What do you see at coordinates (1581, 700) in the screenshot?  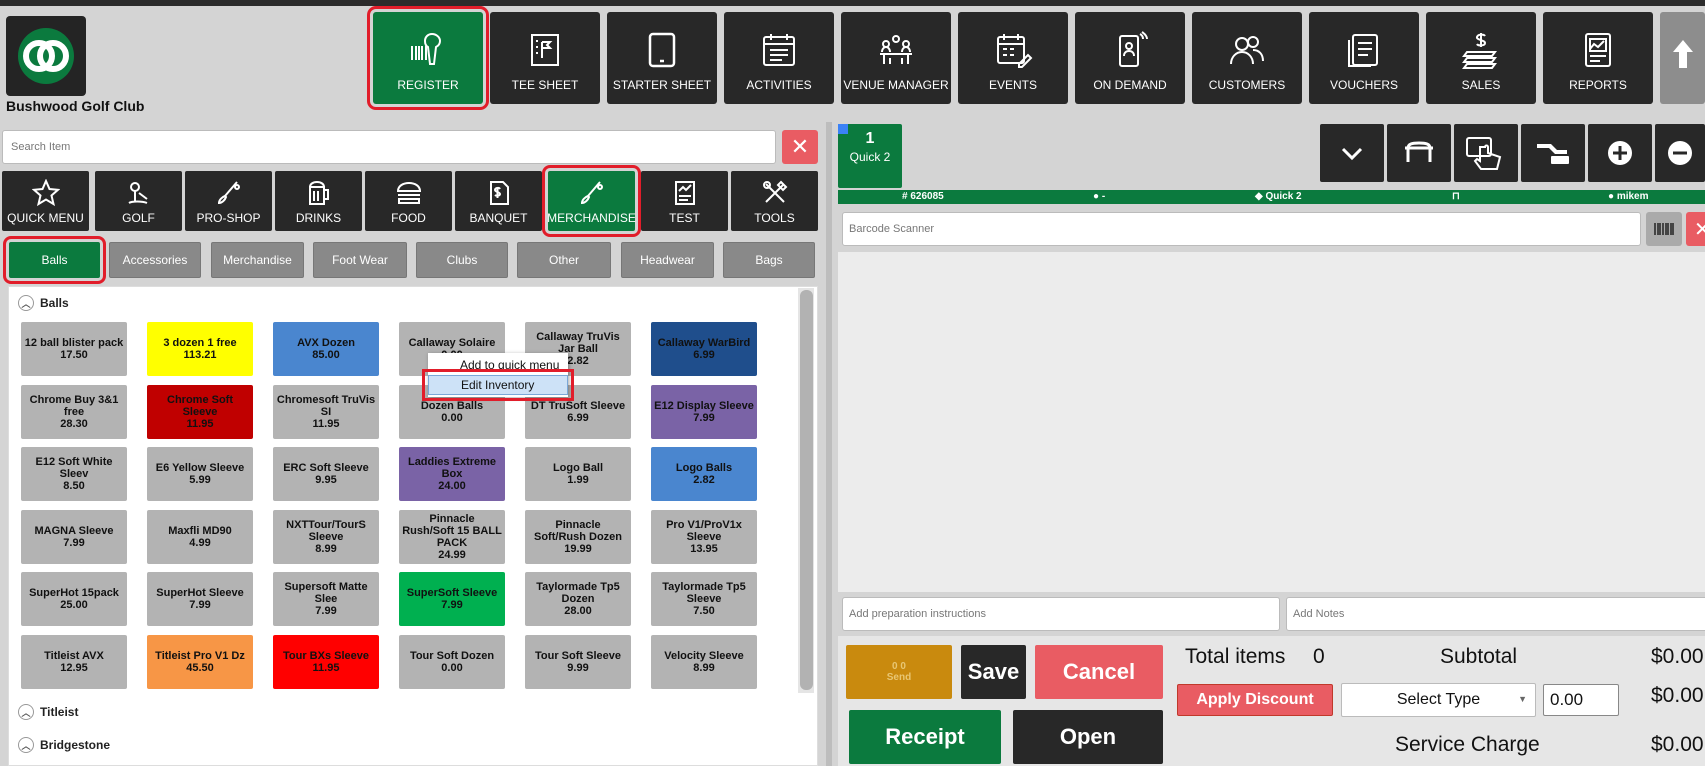 I see `discount-amount-input: 0.00` at bounding box center [1581, 700].